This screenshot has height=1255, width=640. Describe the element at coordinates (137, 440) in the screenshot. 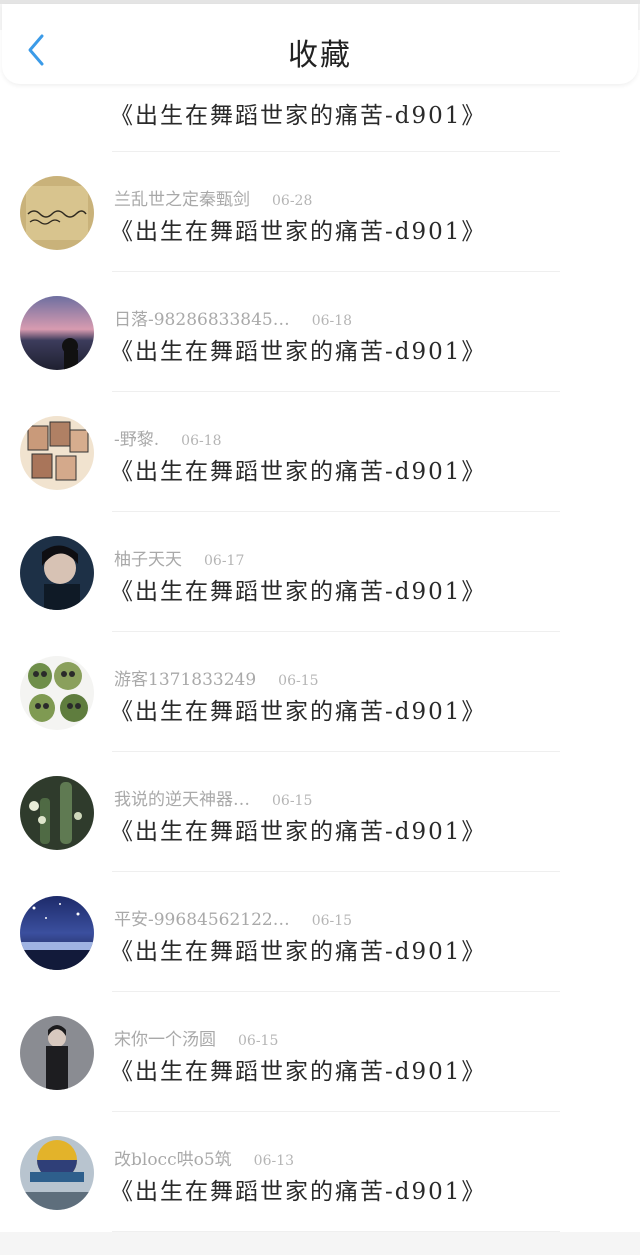

I see `item-user: -野黎.` at that location.